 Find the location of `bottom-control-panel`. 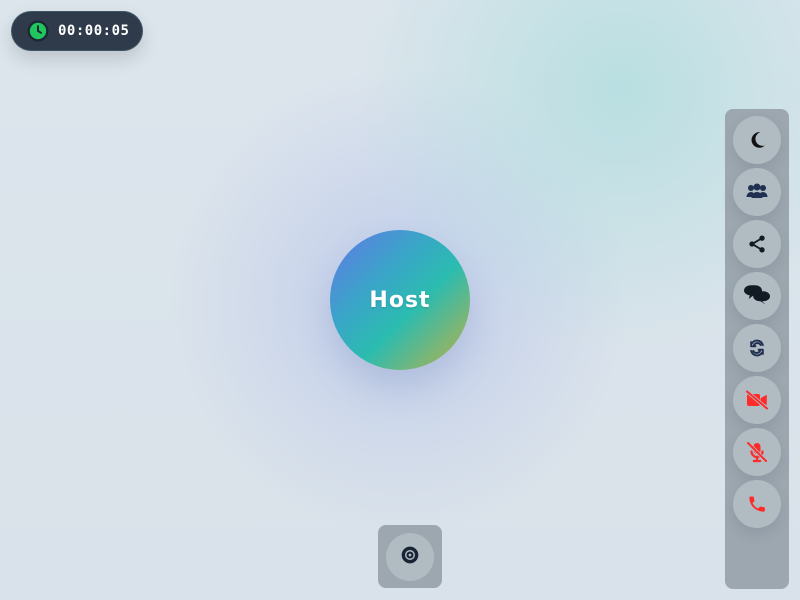

bottom-control-panel is located at coordinates (410, 556).